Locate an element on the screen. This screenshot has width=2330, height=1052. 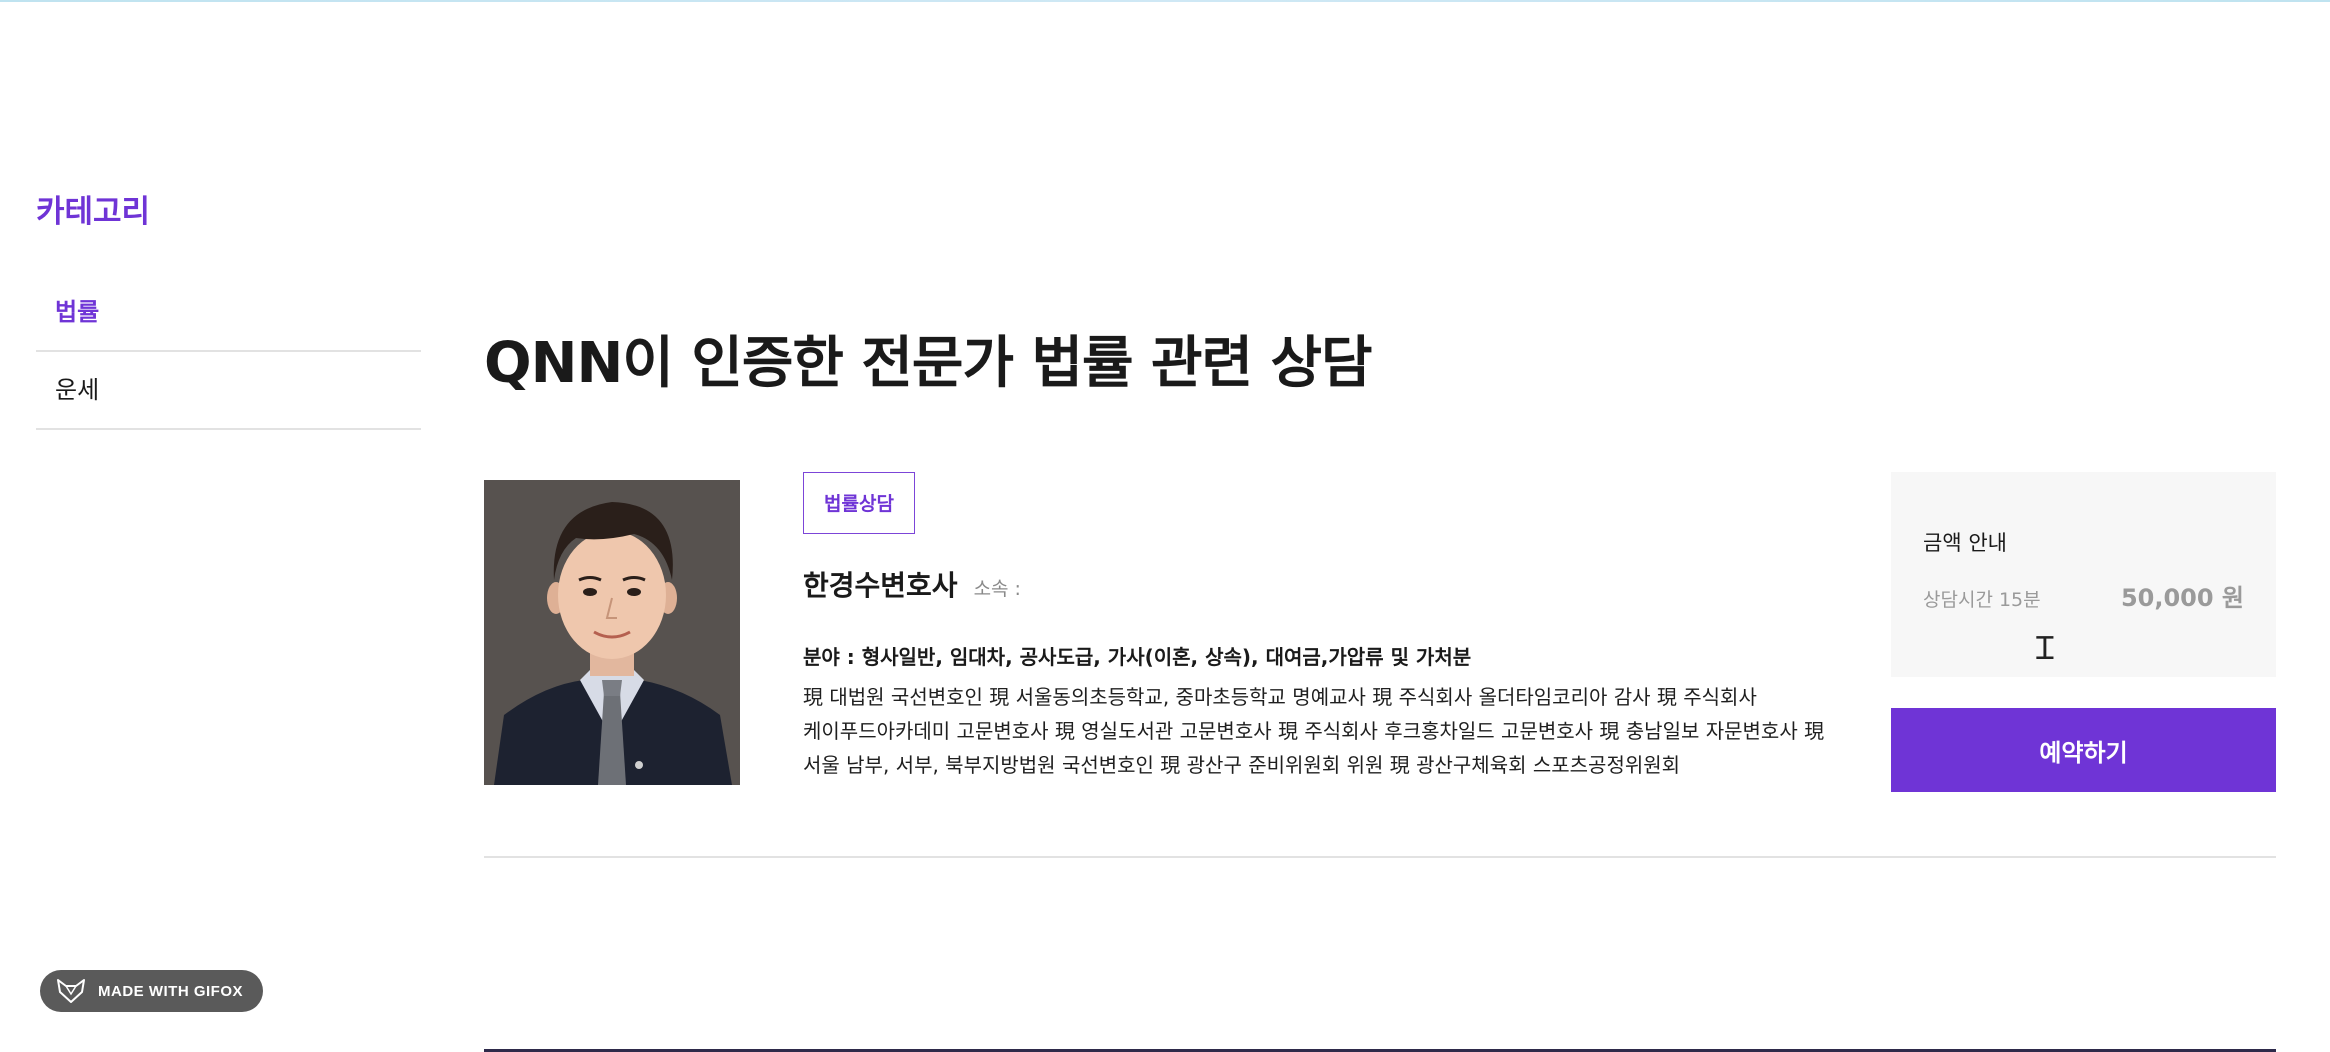
top-accent-line is located at coordinates (1165, 1).